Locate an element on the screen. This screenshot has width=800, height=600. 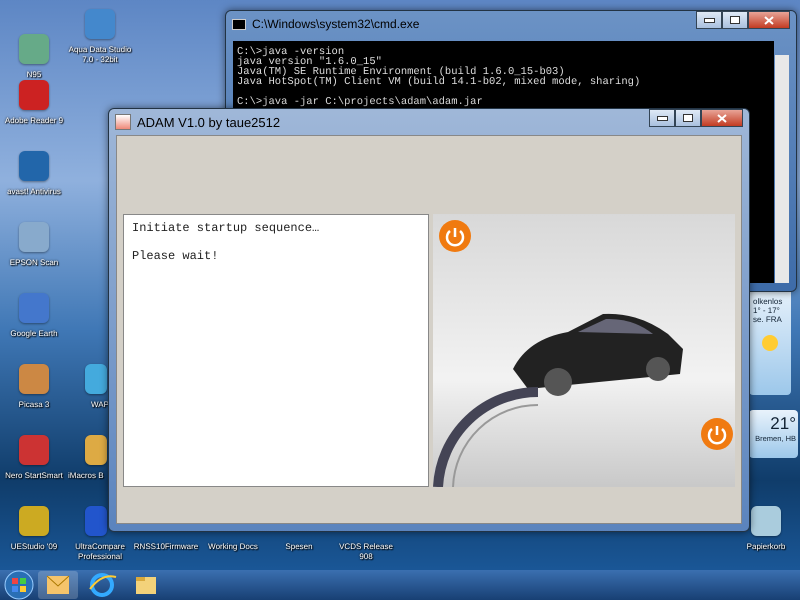
window-title: C:\Windows\system32\cmd.exe is located at coordinates (336, 24).